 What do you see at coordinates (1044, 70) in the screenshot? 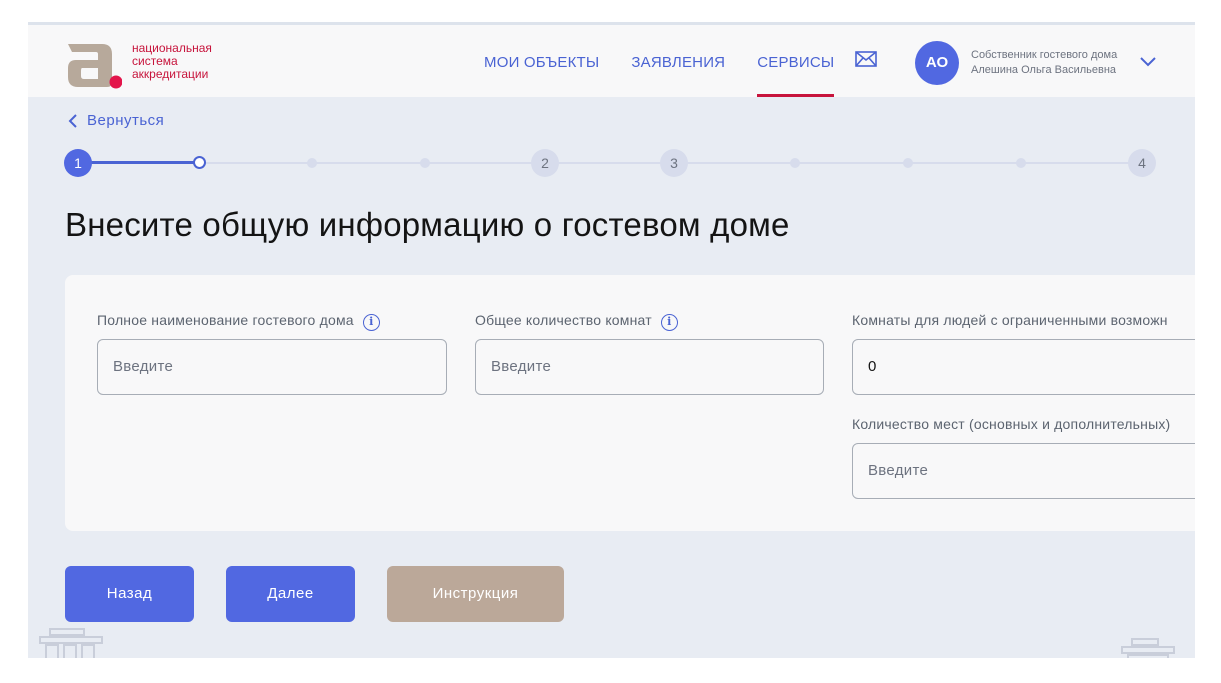
I see `user-name: Алешина Ольга Васильевна` at bounding box center [1044, 70].